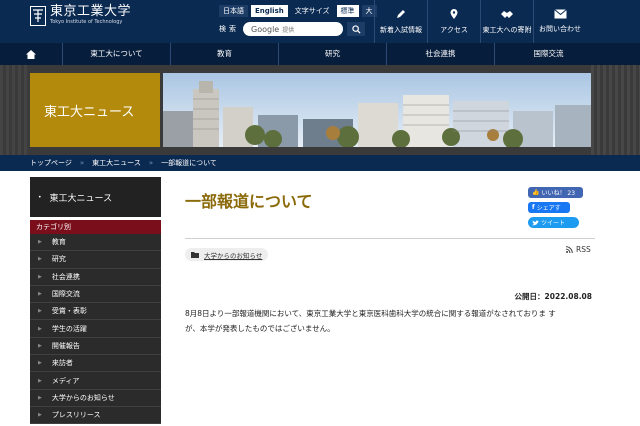 The height and width of the screenshot is (426, 640). What do you see at coordinates (86, 22) in the screenshot?
I see `logo-subtitle: Tokyo Institute of Technology` at bounding box center [86, 22].